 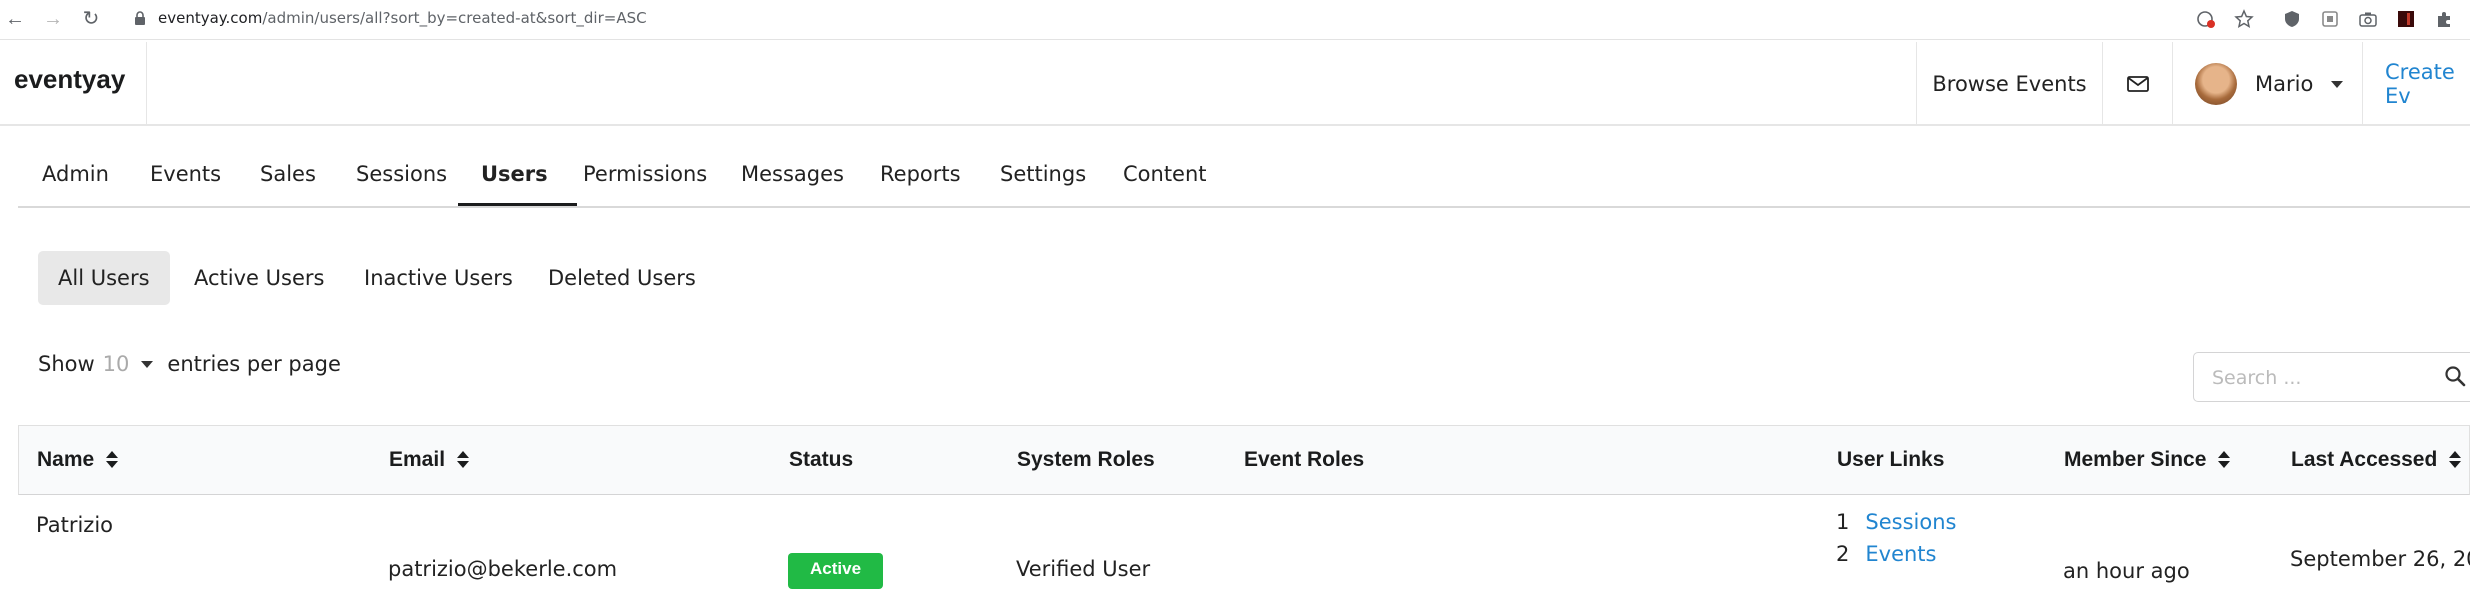 What do you see at coordinates (2292, 19) in the screenshot?
I see `shield-extension-icon` at bounding box center [2292, 19].